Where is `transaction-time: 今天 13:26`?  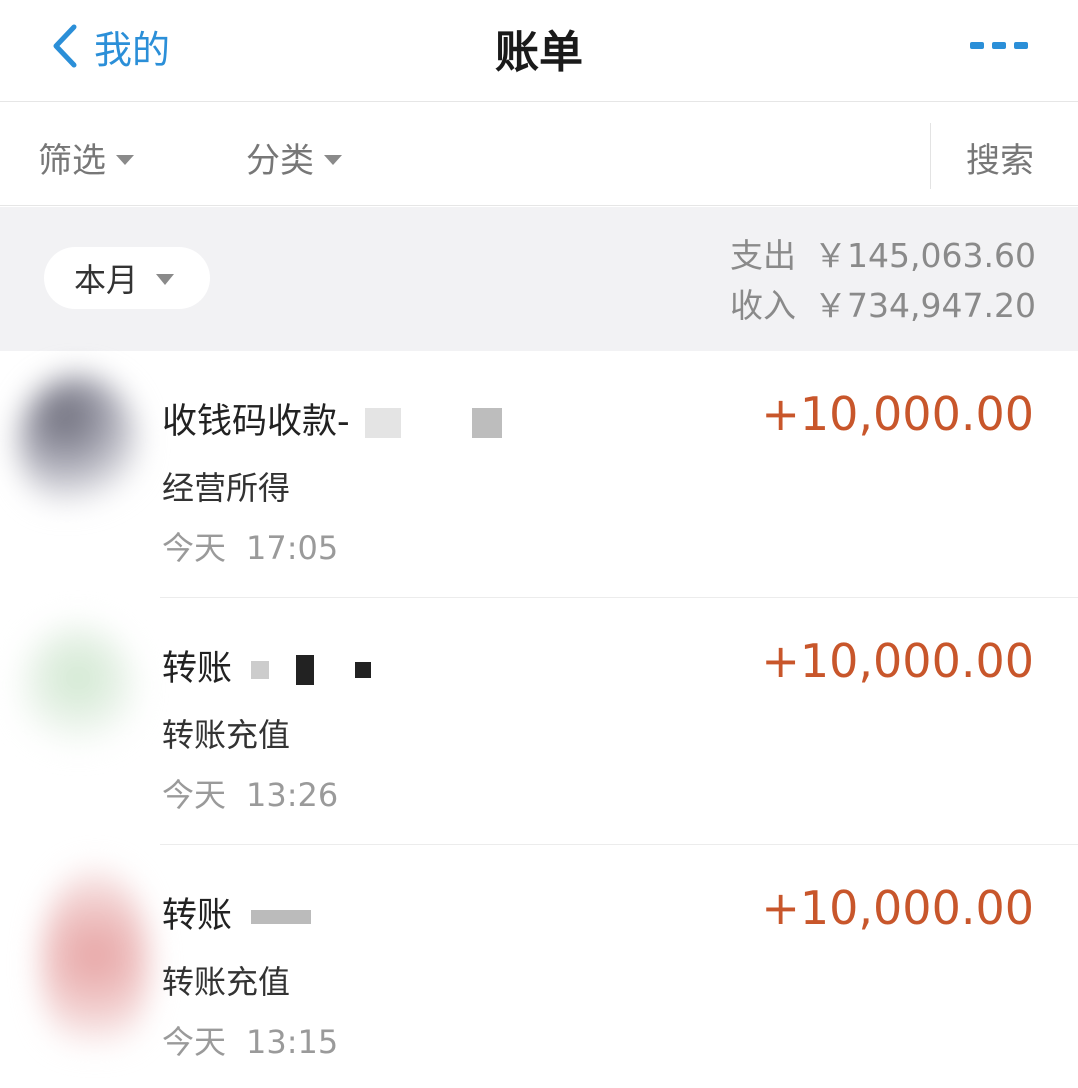
transaction-time: 今天 13:26 is located at coordinates (250, 793).